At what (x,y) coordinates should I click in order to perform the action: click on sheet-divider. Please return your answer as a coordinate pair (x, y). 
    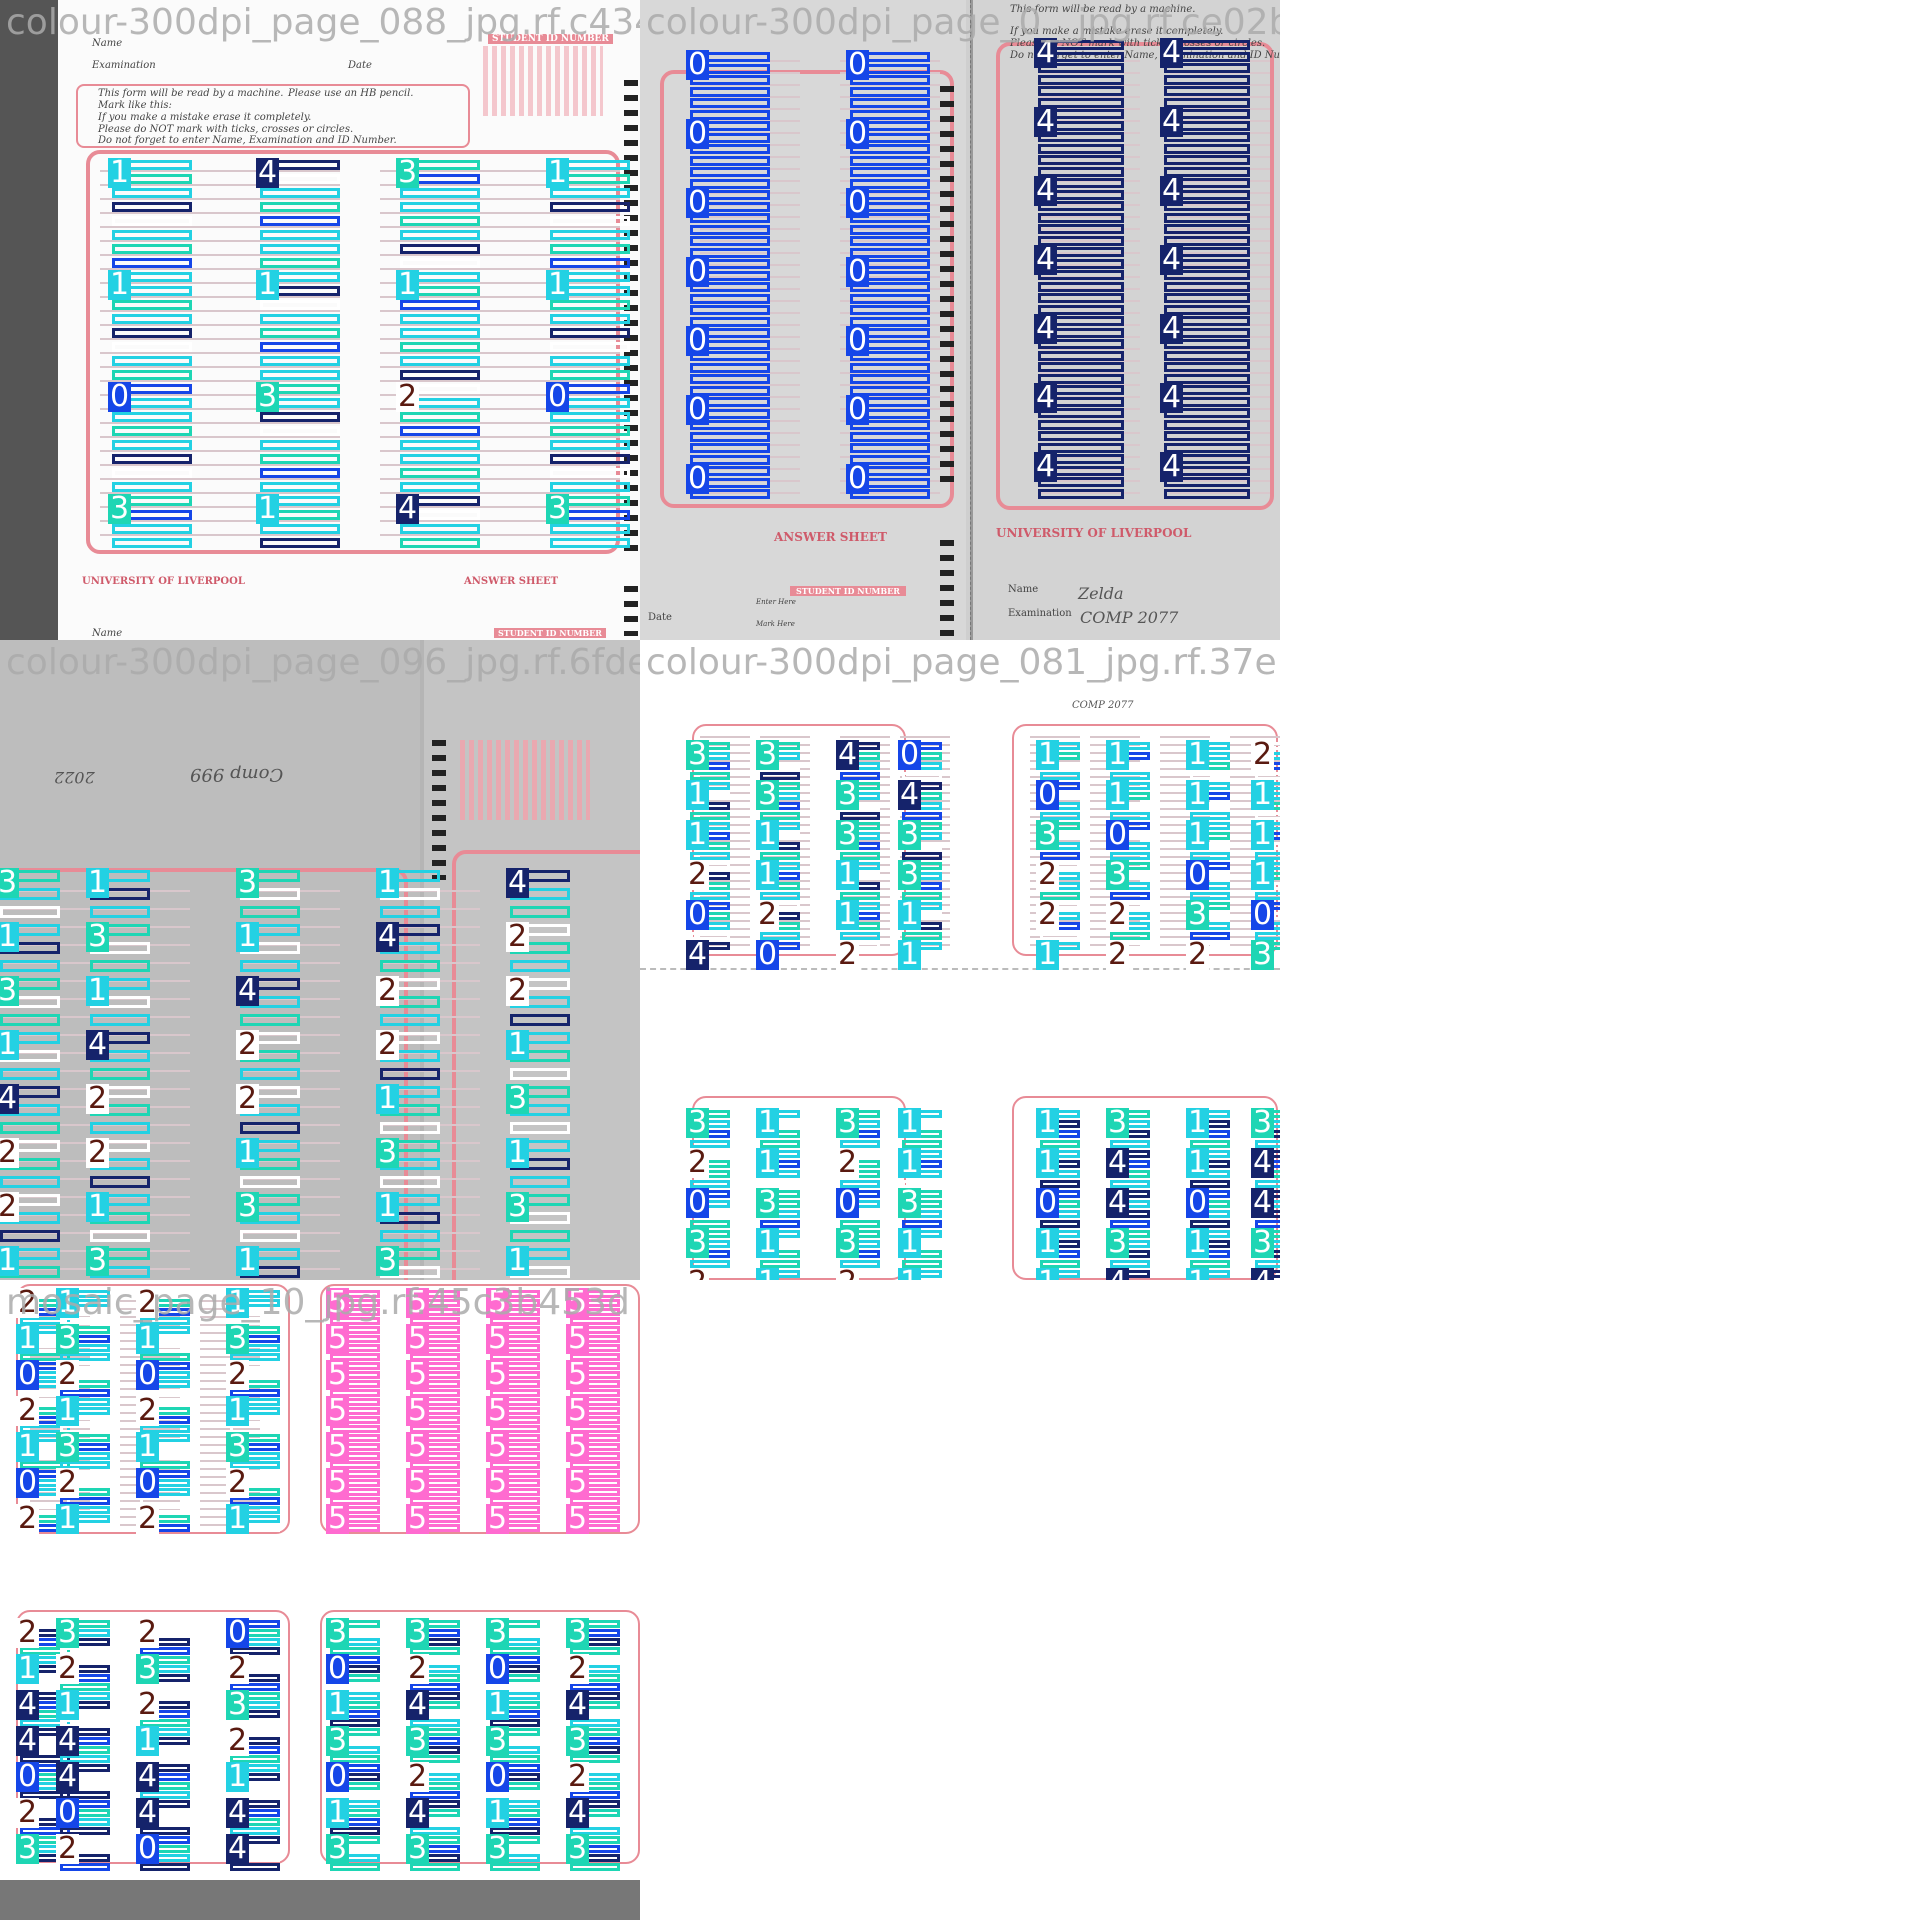
    Looking at the image, I should click on (960, 977).